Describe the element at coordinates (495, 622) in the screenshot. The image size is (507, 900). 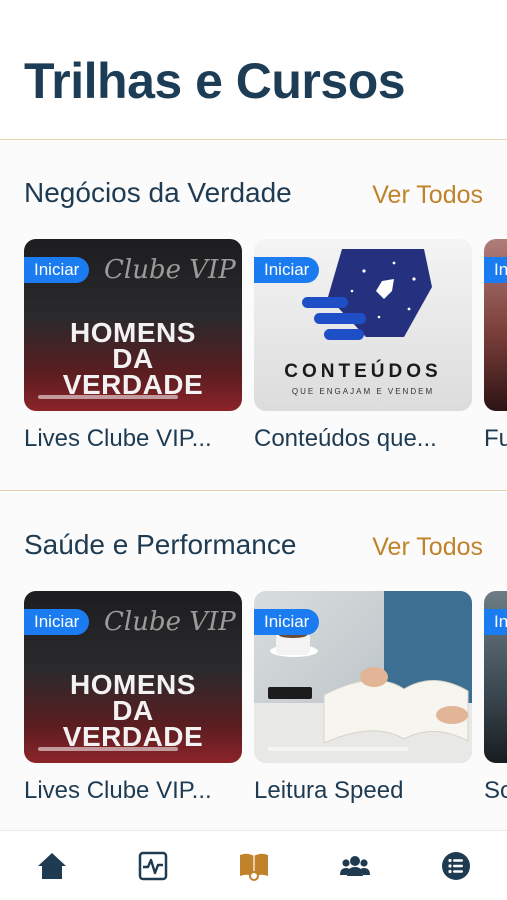
I see `start-badge: In` at that location.